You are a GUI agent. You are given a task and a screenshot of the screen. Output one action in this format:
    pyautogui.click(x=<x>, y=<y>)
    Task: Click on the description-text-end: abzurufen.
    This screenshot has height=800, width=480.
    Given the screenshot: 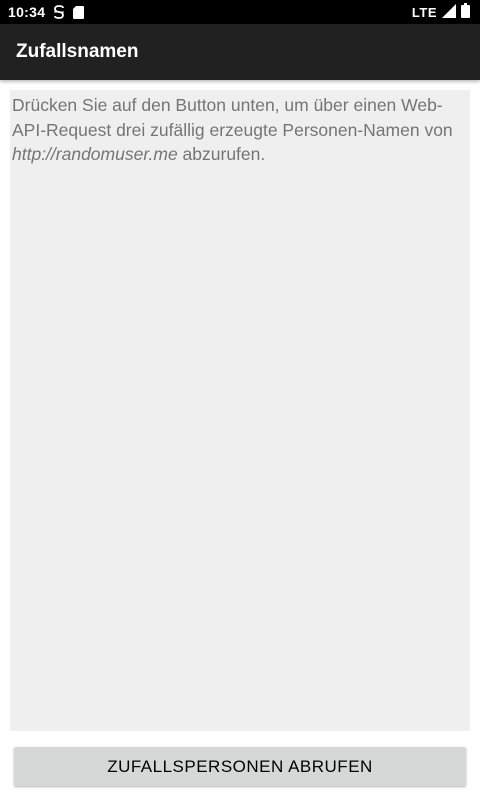 What is the action you would take?
    pyautogui.click(x=221, y=154)
    